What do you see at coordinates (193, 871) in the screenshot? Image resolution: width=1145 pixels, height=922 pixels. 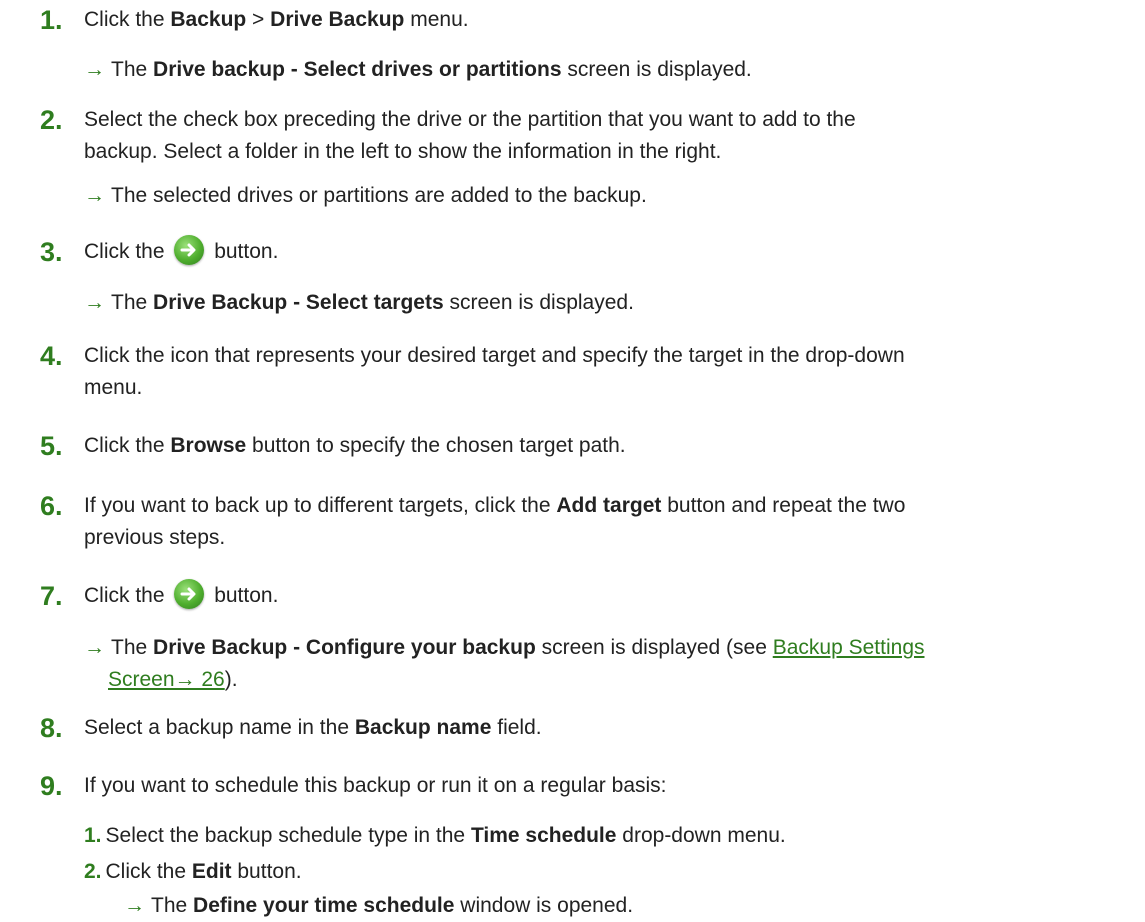 I see `substep-2: 2. Click the Edit button.` at bounding box center [193, 871].